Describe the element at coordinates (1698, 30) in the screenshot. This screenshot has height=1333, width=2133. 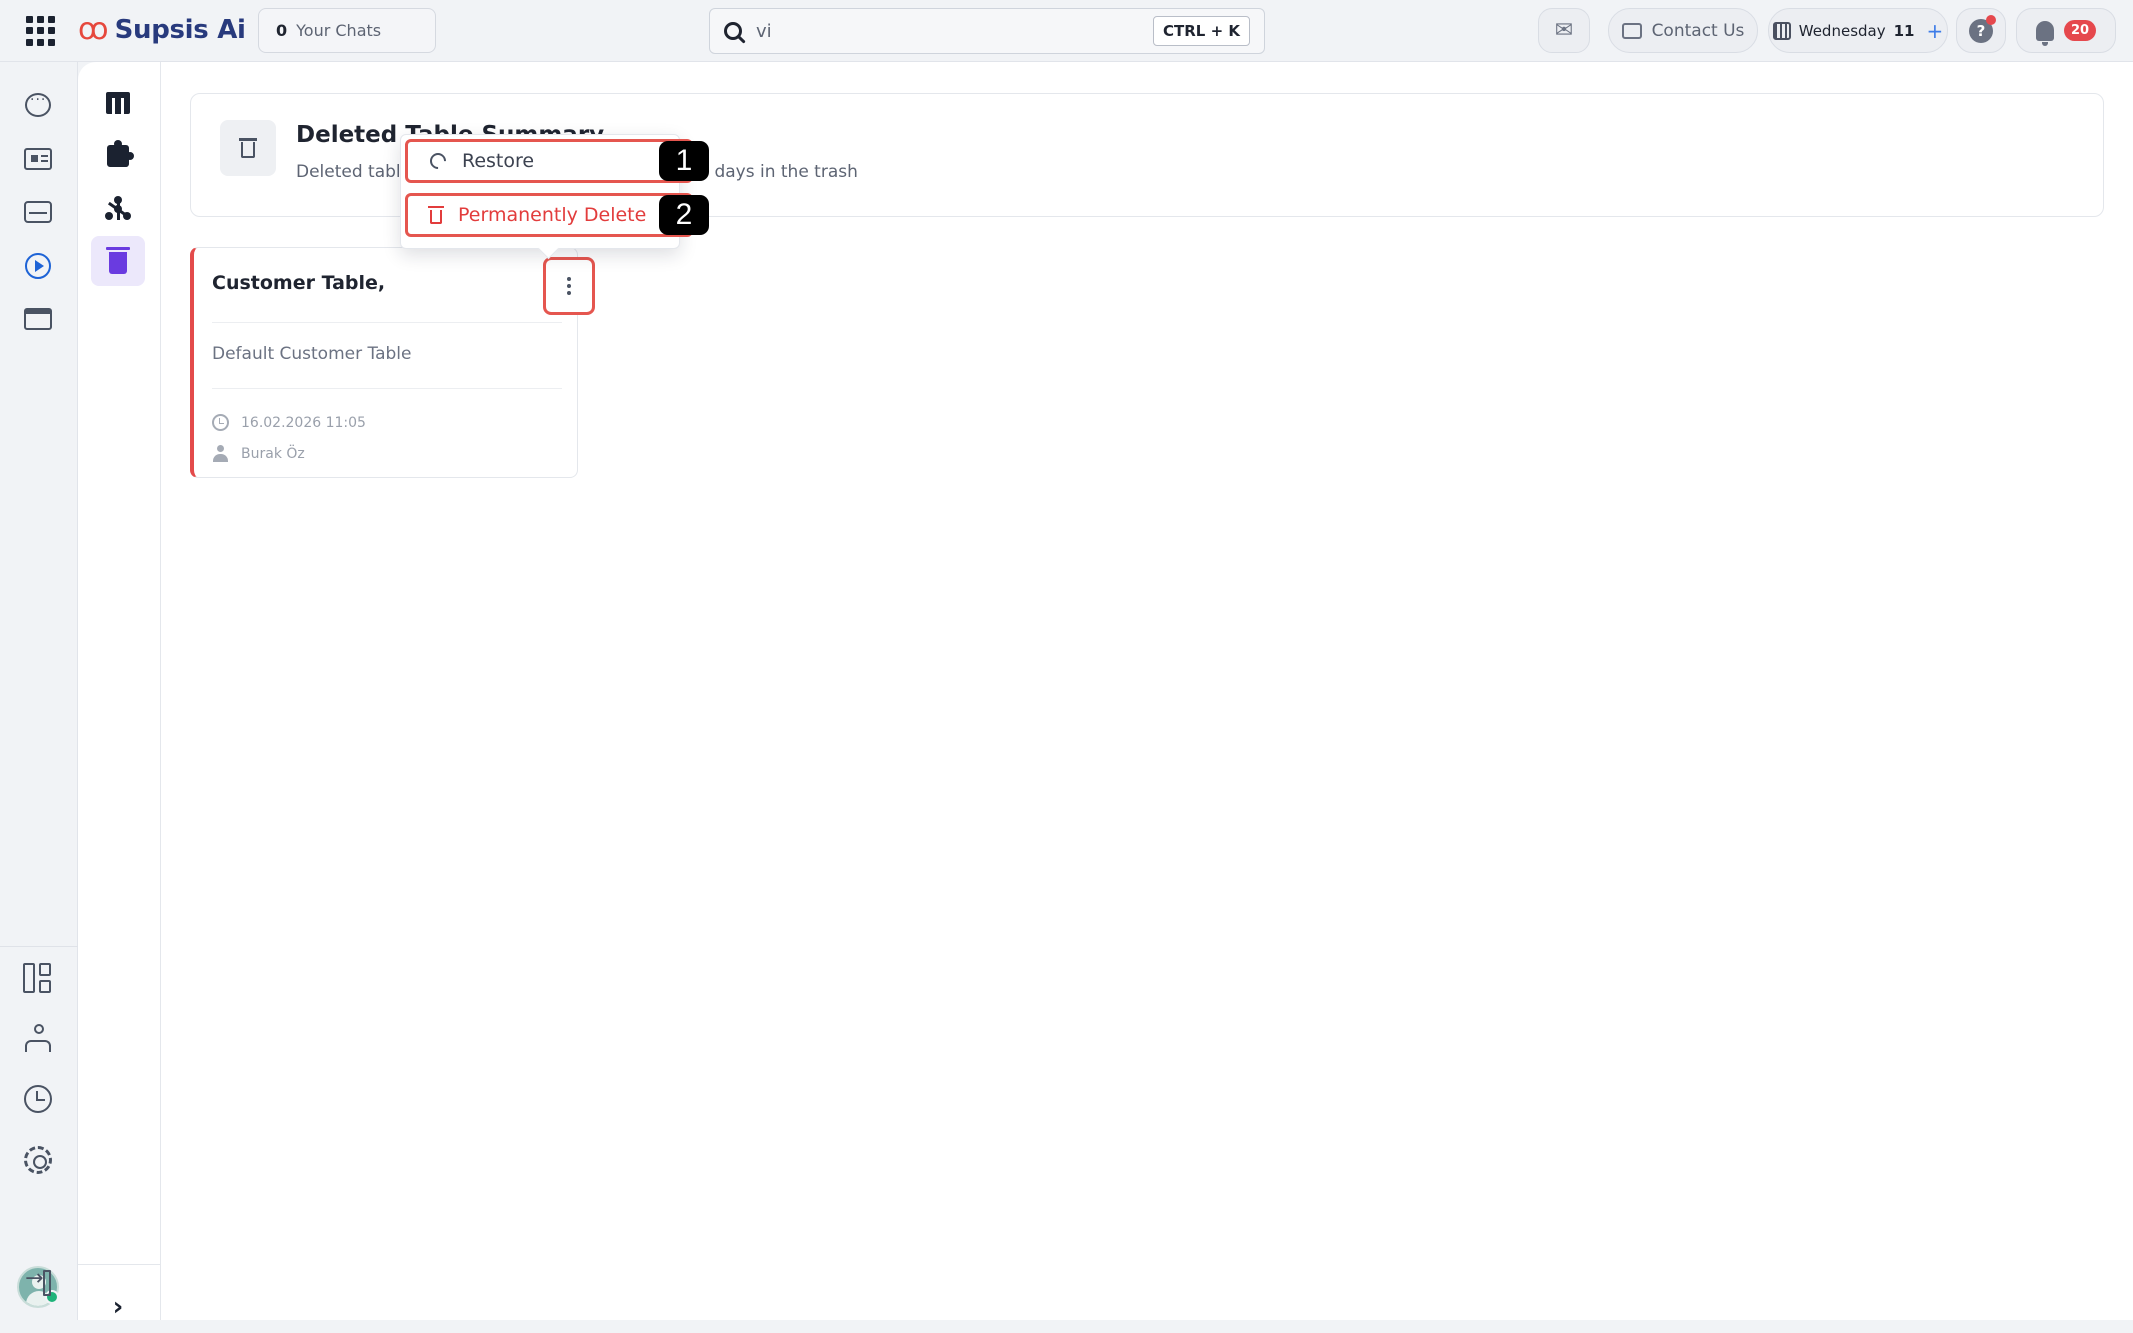
I see `contact-us-label: Contact Us` at that location.